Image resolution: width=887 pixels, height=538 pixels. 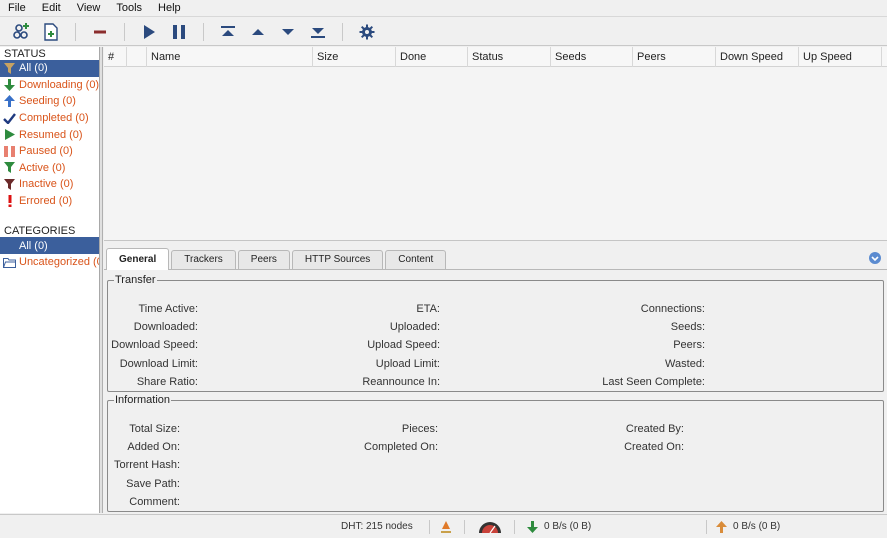 I want to click on pause-button, so click(x=179, y=32).